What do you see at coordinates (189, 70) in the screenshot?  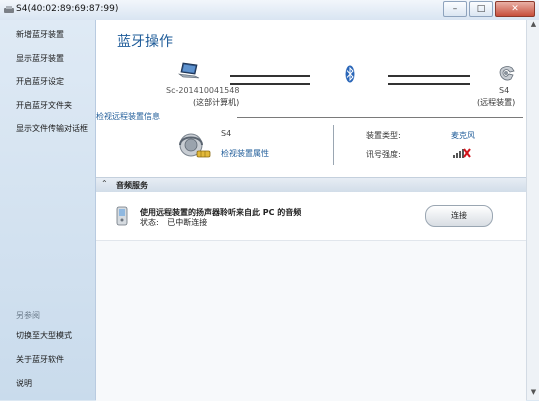 I see `laptop-icon` at bounding box center [189, 70].